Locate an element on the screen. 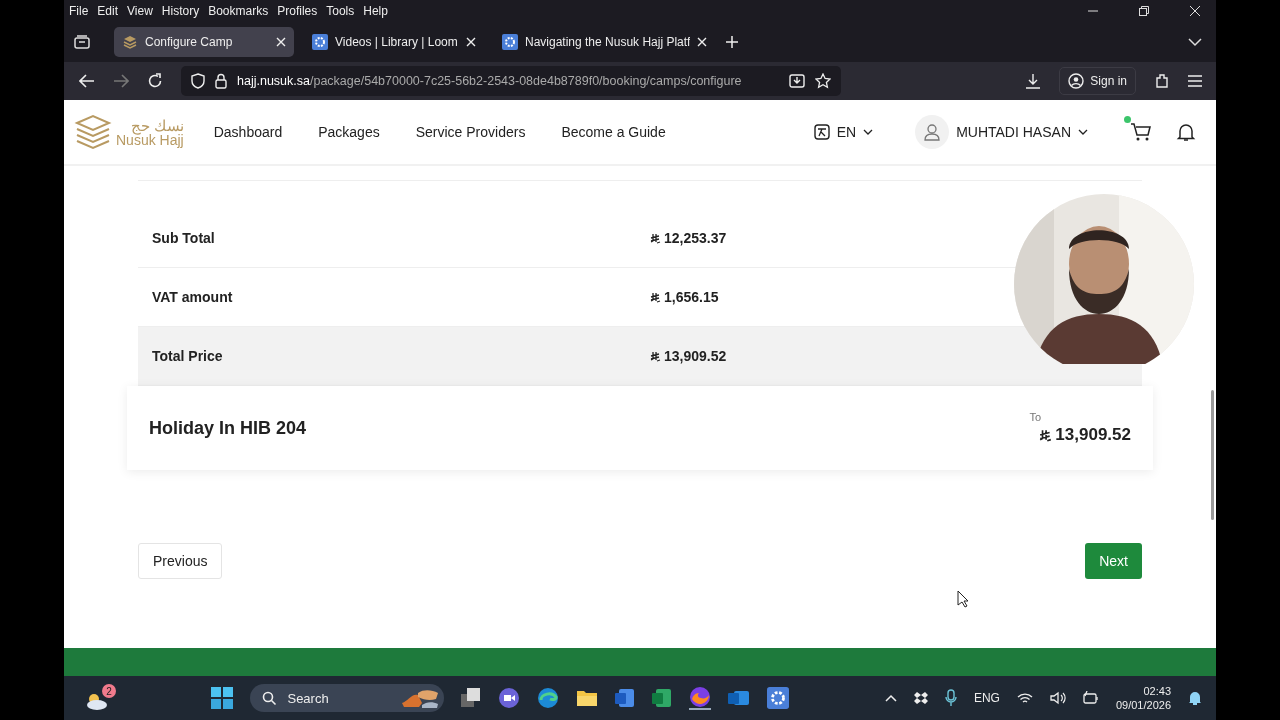 The width and height of the screenshot is (1280, 720). cart-icon is located at coordinates (1141, 132).